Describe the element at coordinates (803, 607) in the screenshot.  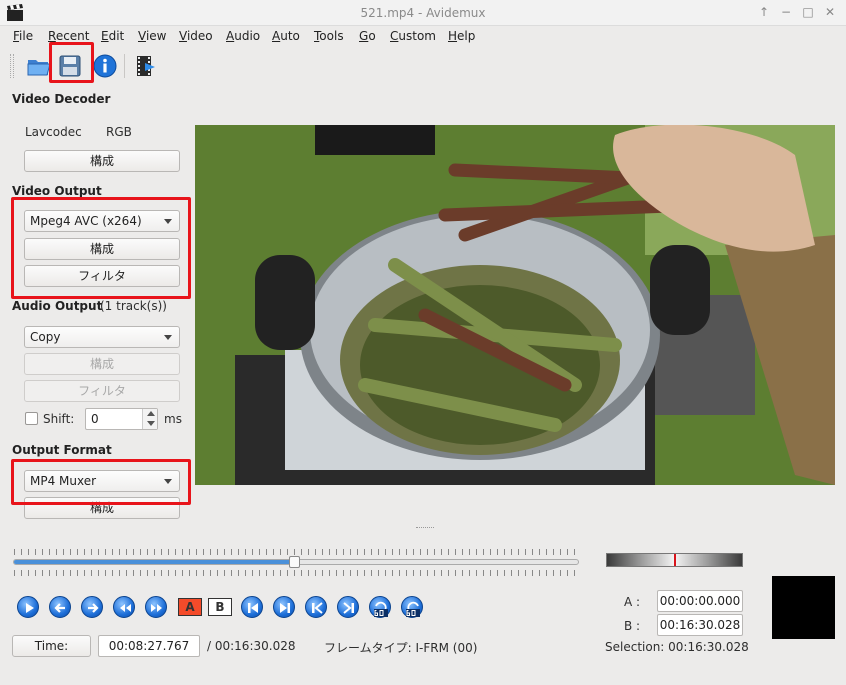
I see `secondary-preview` at that location.